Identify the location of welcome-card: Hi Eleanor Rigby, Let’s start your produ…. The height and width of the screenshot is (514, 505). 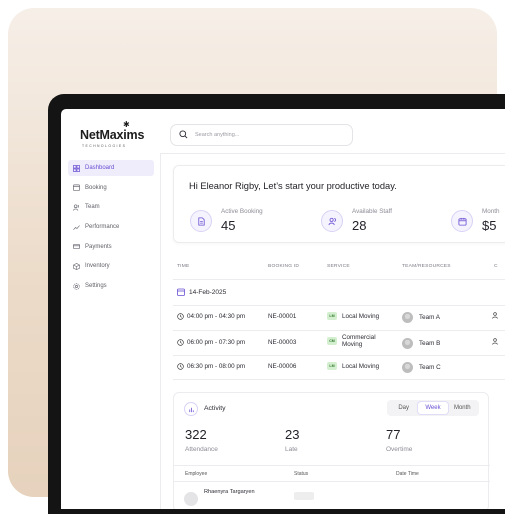
(339, 204).